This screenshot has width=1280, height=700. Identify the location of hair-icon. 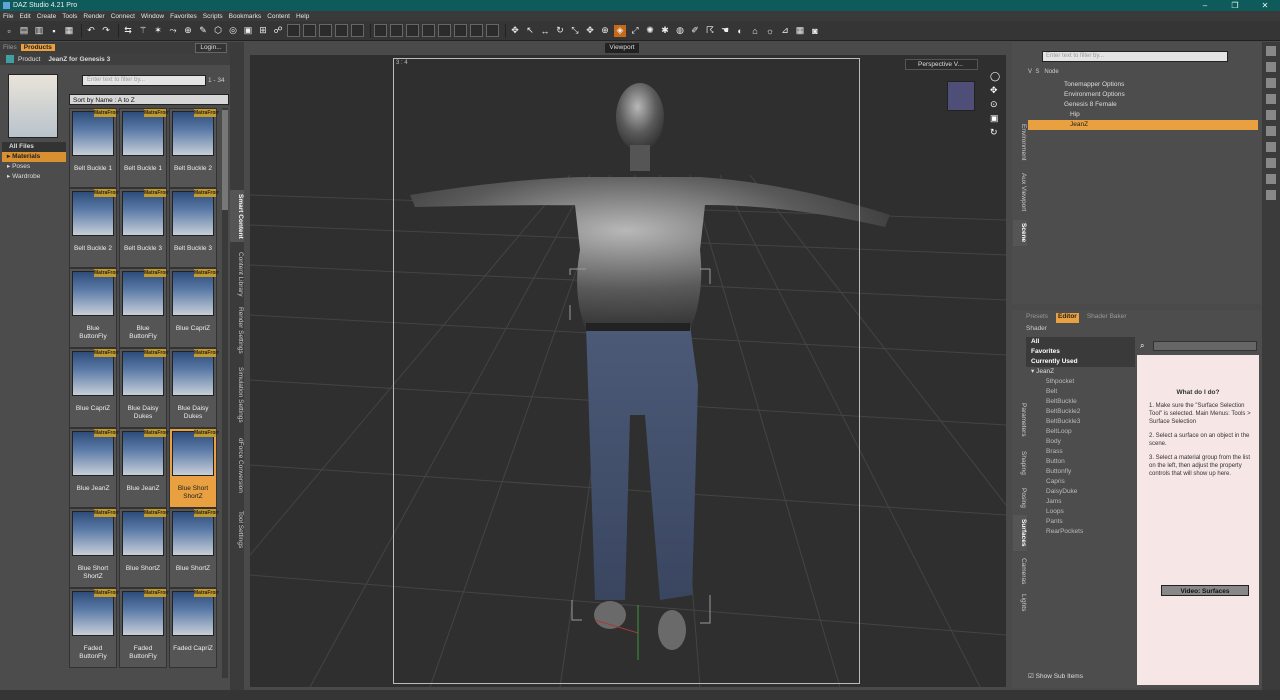
(428, 30).